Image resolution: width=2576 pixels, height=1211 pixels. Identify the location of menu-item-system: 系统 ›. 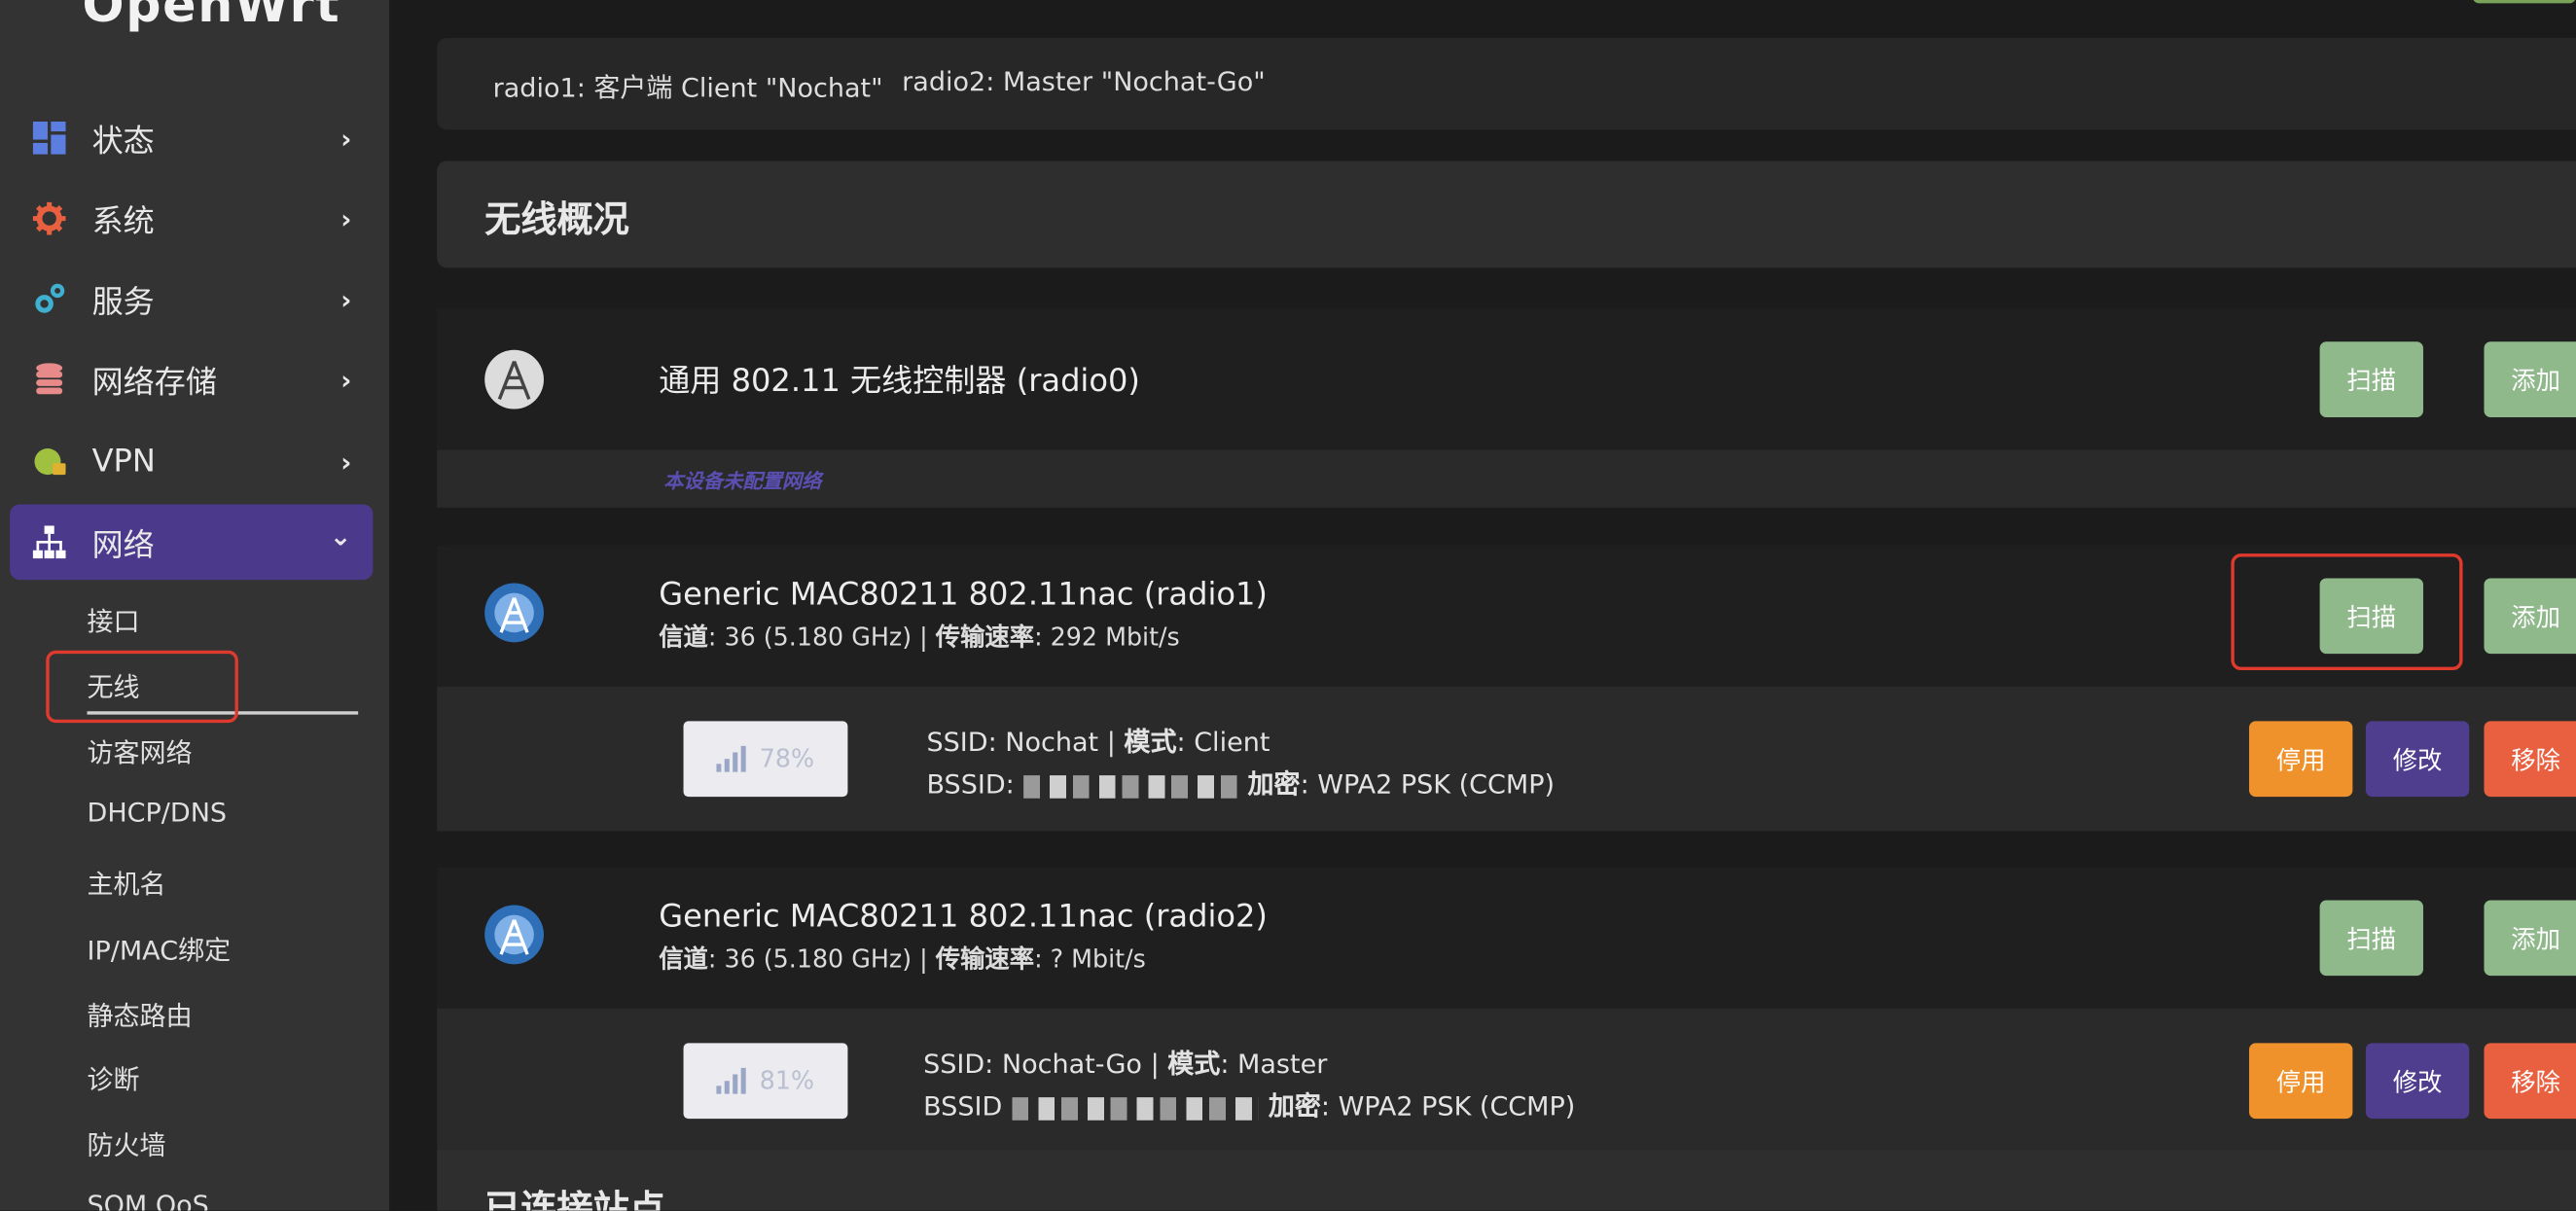
(191, 219).